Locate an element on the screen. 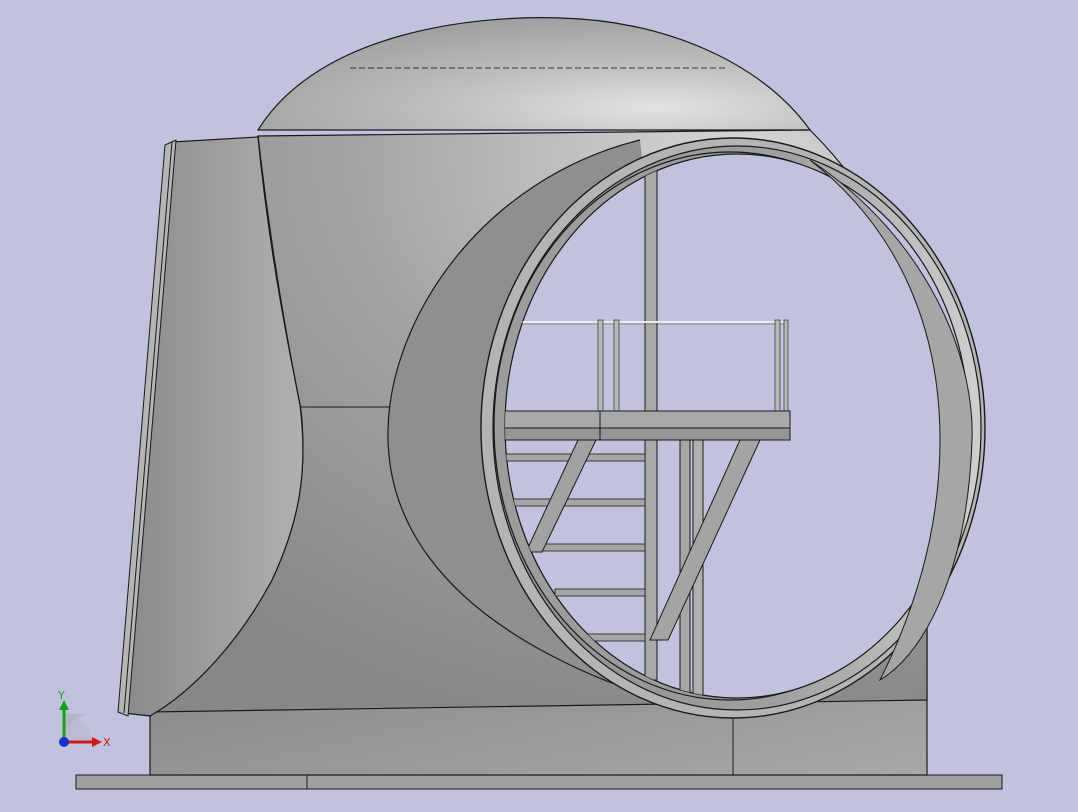  view-triad: Y X is located at coordinates (84, 719).